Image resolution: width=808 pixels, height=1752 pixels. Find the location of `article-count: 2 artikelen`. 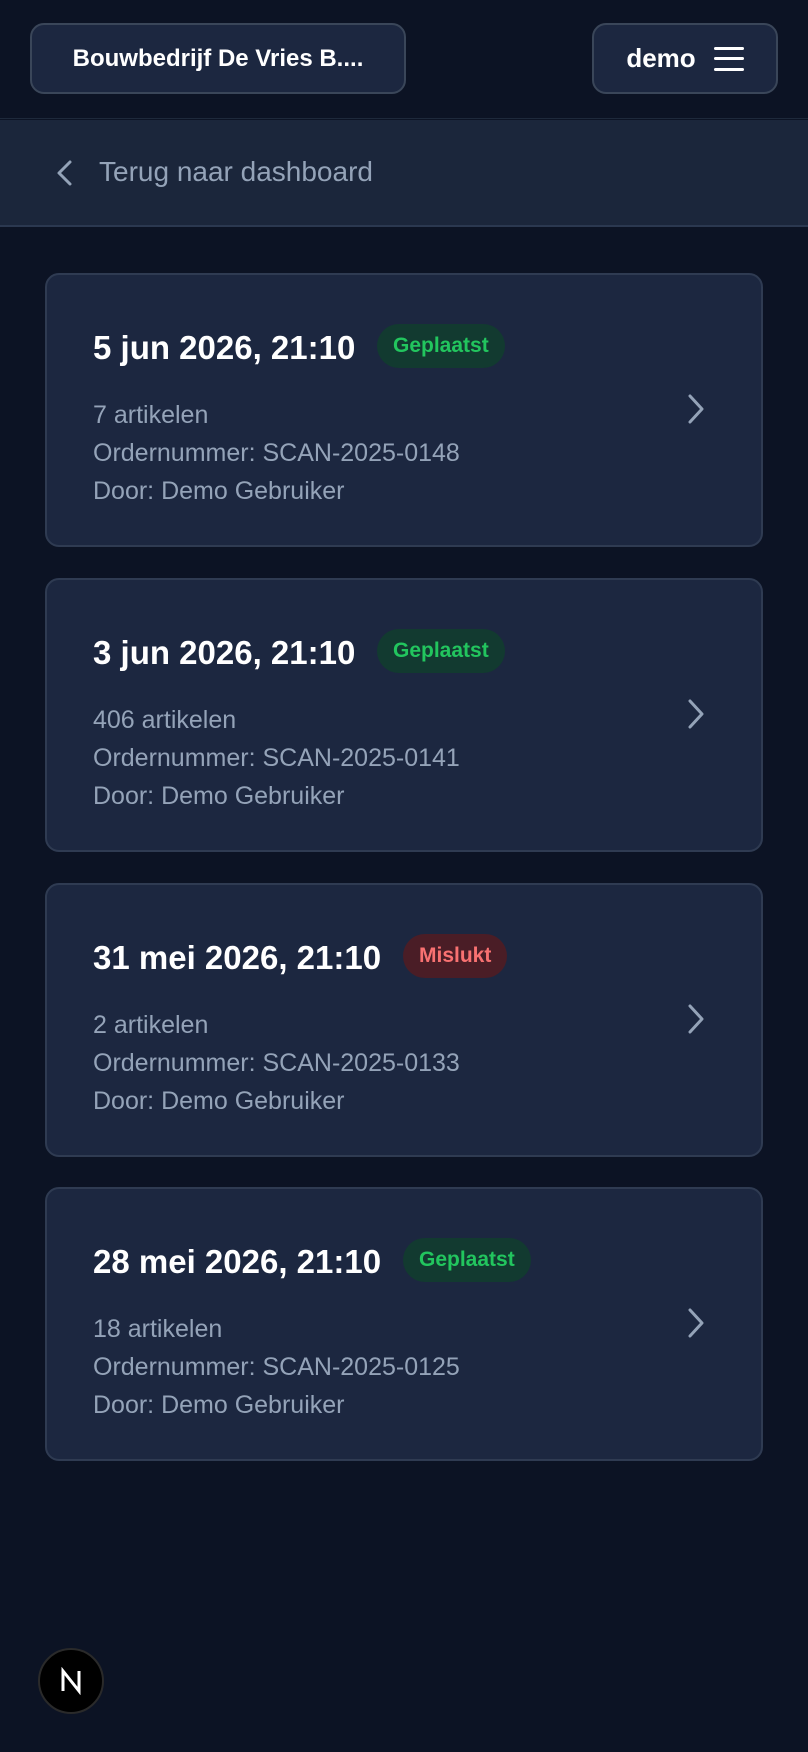

article-count: 2 artikelen is located at coordinates (151, 1025).